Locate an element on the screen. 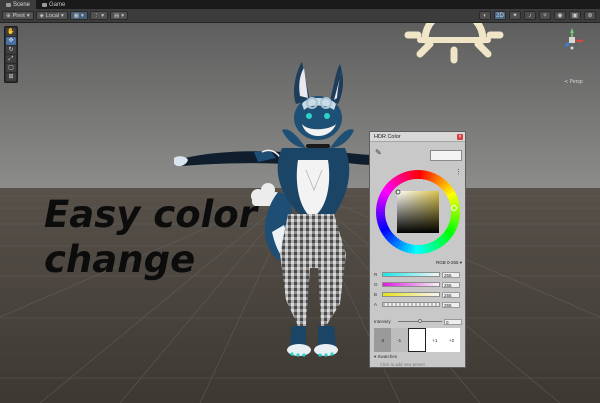 The width and height of the screenshot is (600, 403). tab-scene: Scene is located at coordinates (18, 4).